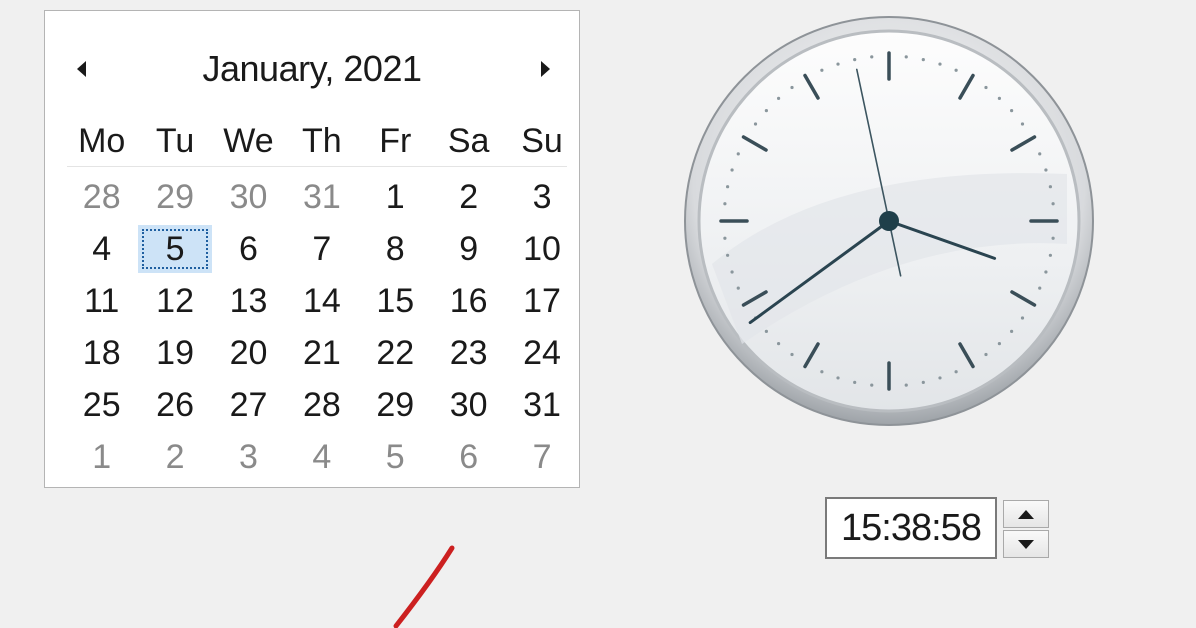 The image size is (1196, 628). I want to click on calendar-day: 12, so click(174, 301).